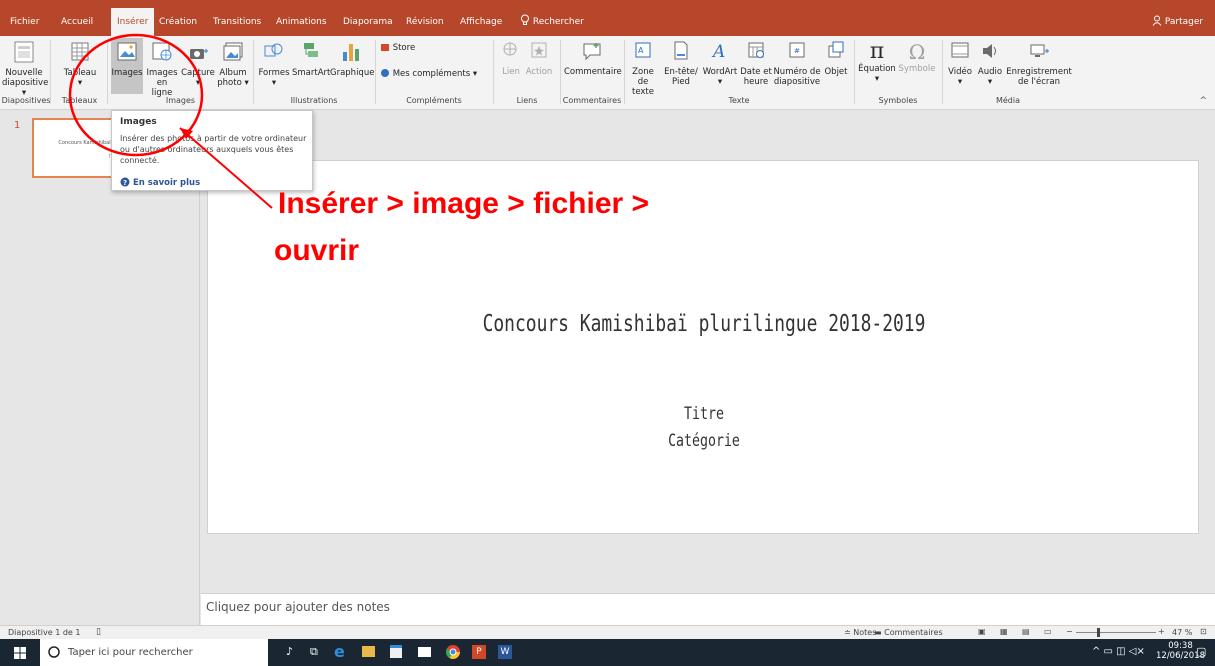 The image size is (1215, 666). Describe the element at coordinates (1048, 631) in the screenshot. I see `slideshow-view-icon: ▭` at that location.